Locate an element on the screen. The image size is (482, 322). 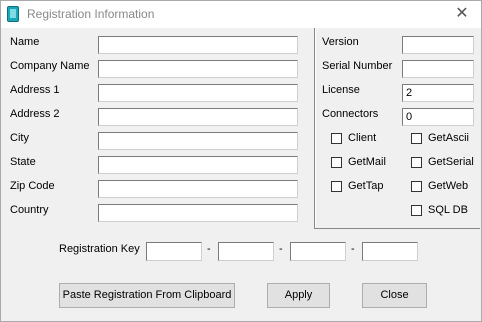
window-title: Registration Information is located at coordinates (91, 14).